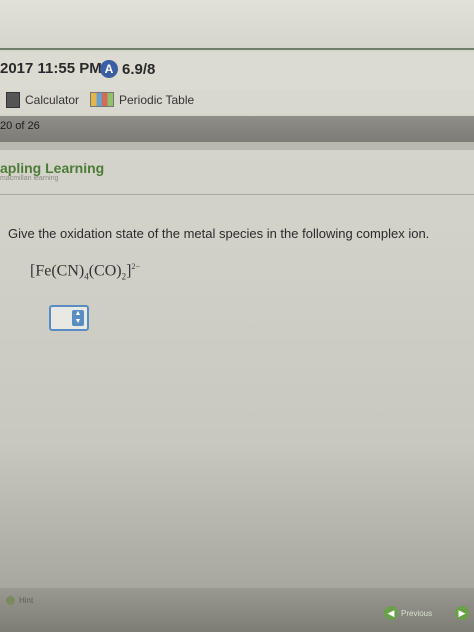  Describe the element at coordinates (237, 25) in the screenshot. I see `top-strip` at that location.